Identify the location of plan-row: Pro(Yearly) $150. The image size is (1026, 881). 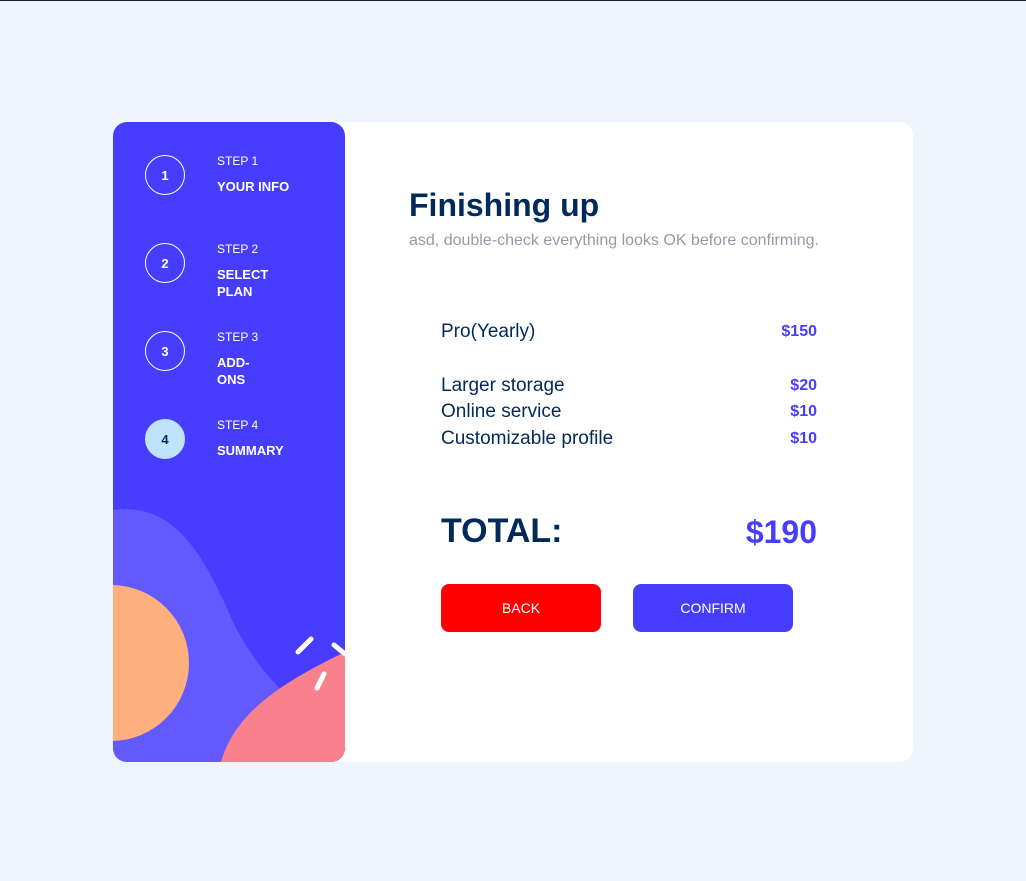
(629, 333).